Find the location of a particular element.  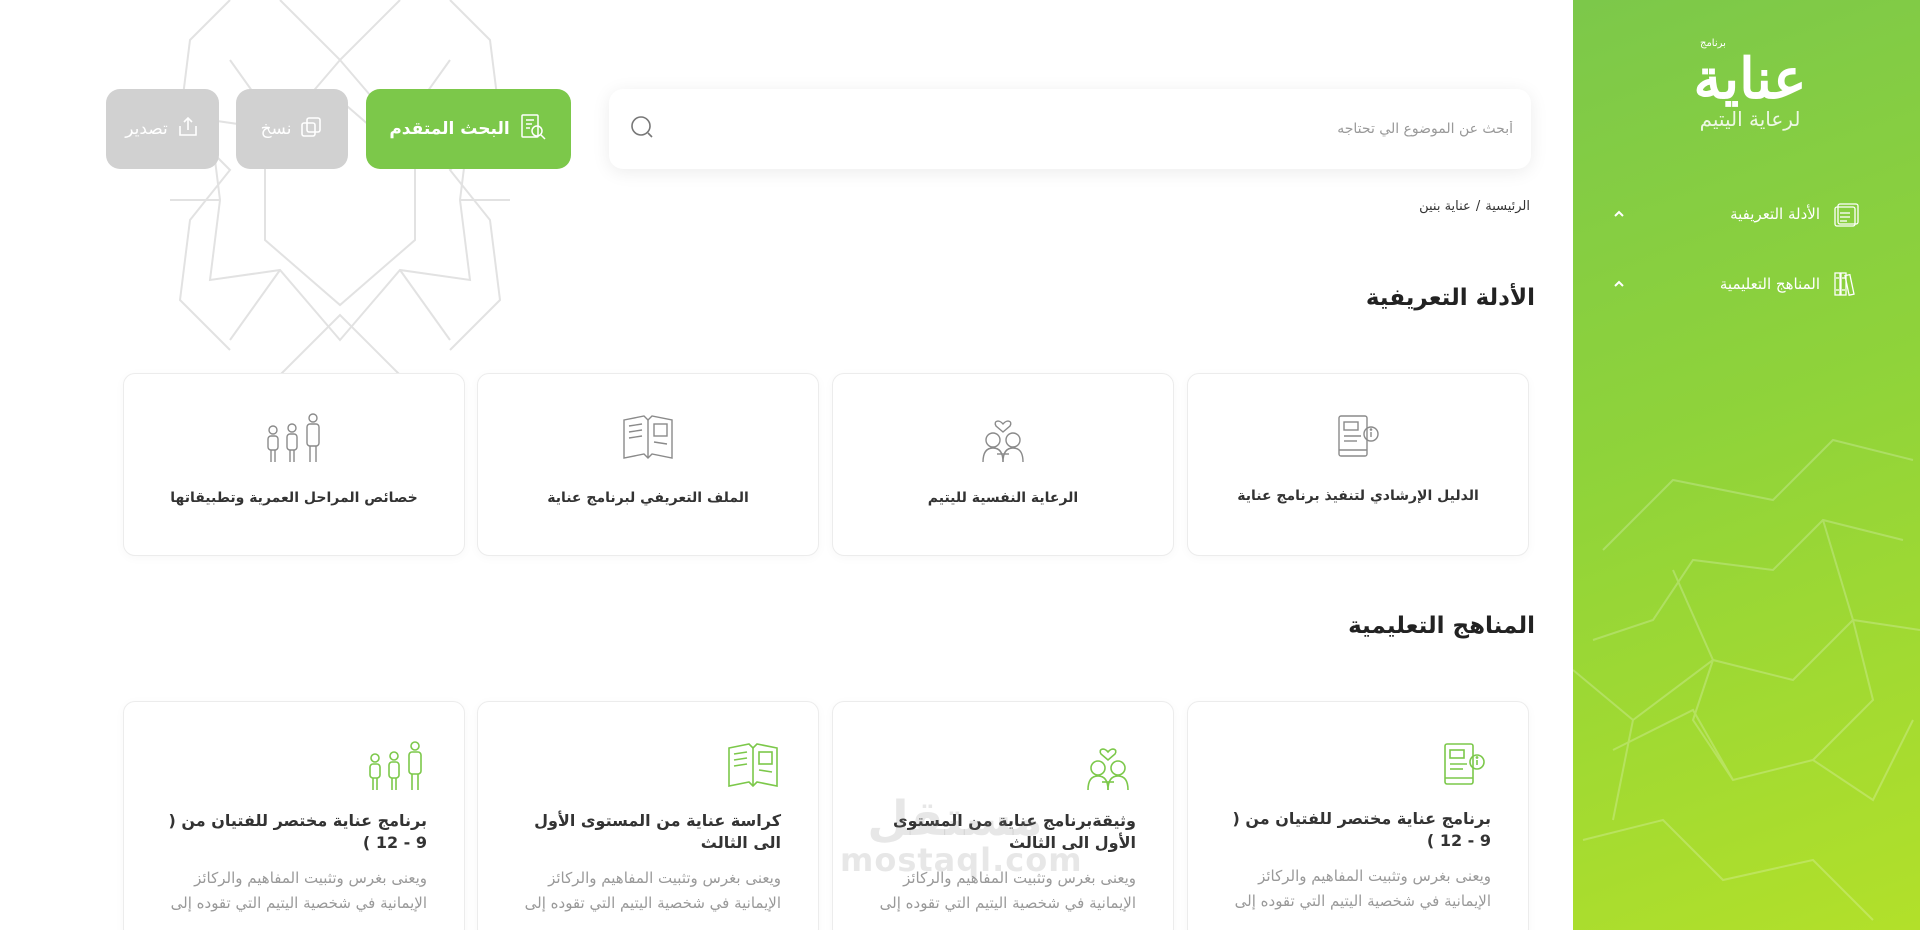

brand-logo: برنامج عناية لرعاية اليتيم is located at coordinates (1750, 84).